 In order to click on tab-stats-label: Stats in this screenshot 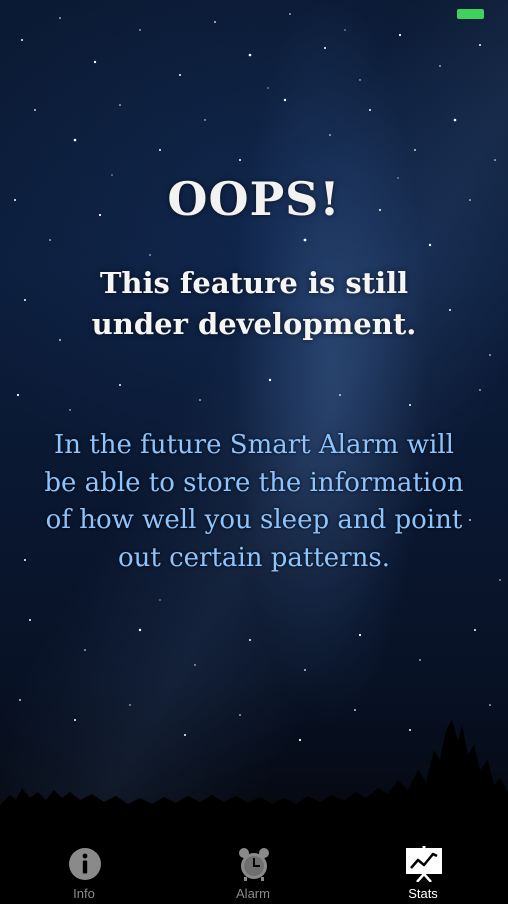, I will do `click(423, 893)`.